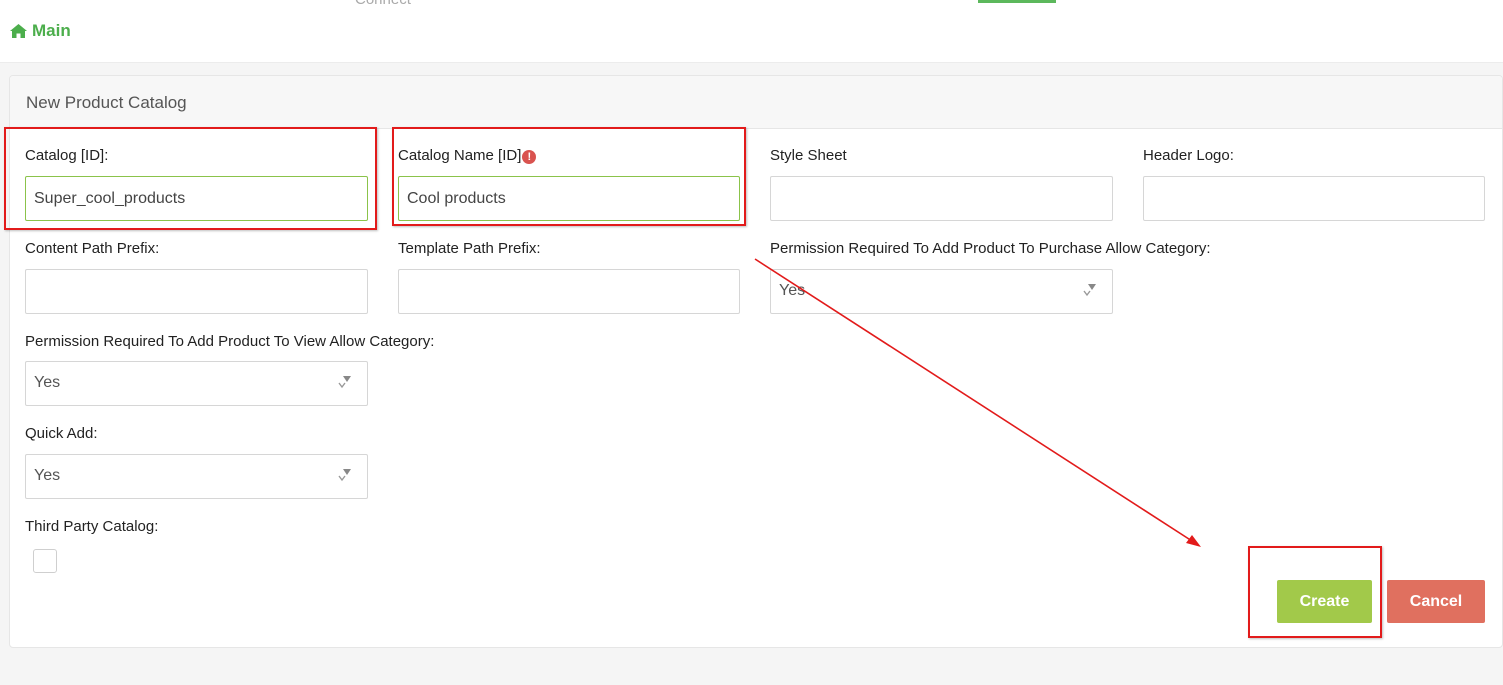  I want to click on style-sheet-input, so click(941, 198).